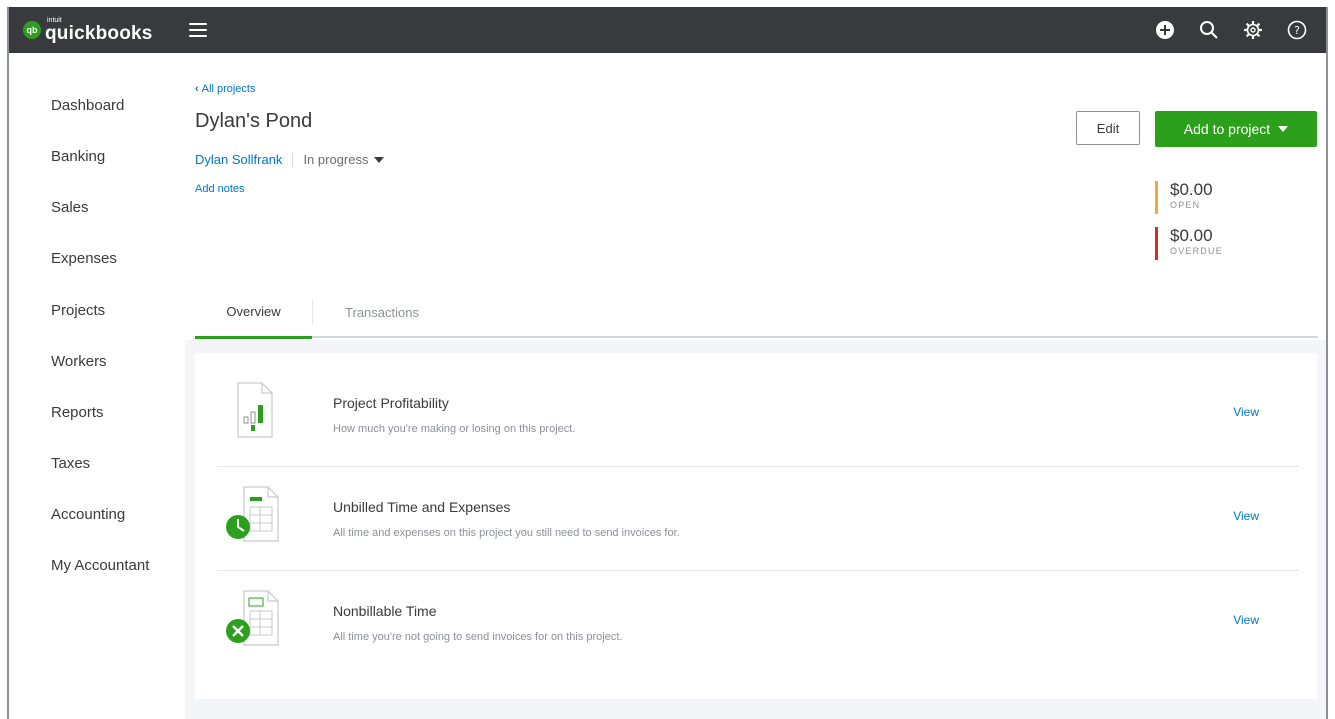  I want to click on nonbillable-time-icon, so click(252, 619).